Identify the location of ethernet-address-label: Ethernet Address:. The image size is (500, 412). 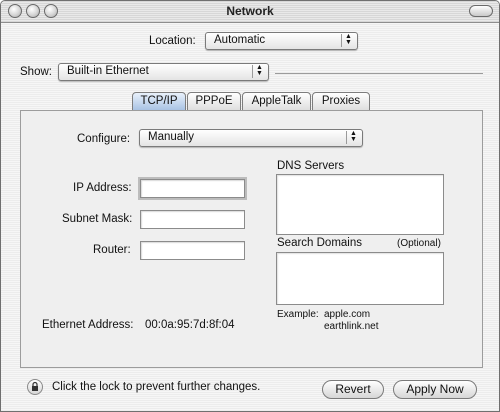
(88, 325).